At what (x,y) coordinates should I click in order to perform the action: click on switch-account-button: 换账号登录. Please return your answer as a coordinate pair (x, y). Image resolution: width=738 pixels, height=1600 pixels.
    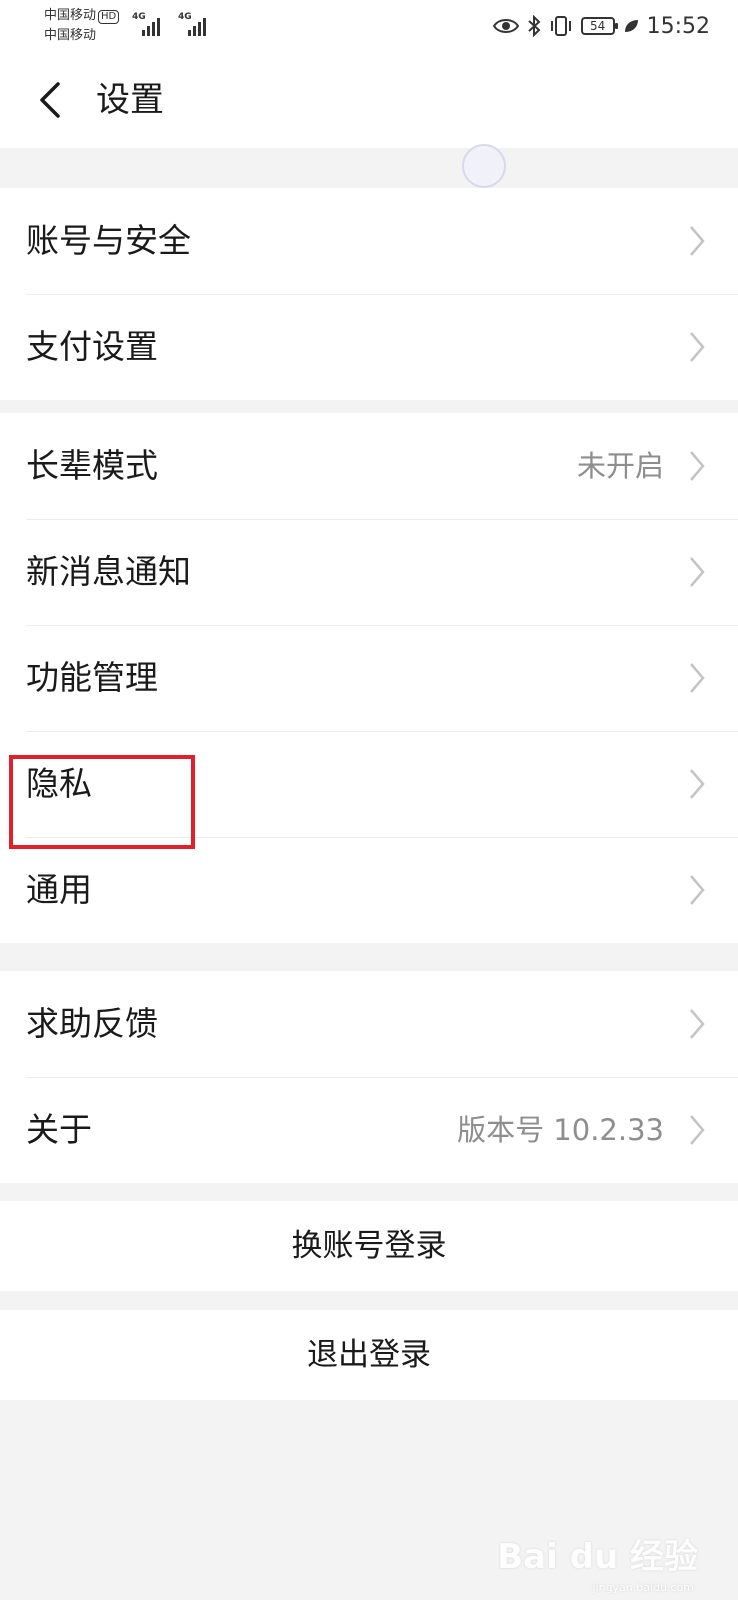
    Looking at the image, I should click on (369, 1246).